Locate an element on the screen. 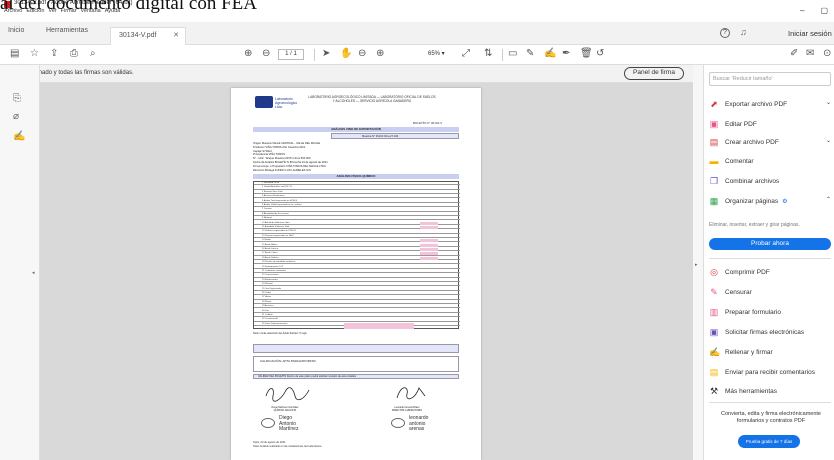 The image size is (834, 460). table-row: 24 Glicerol is located at coordinates (357, 285).